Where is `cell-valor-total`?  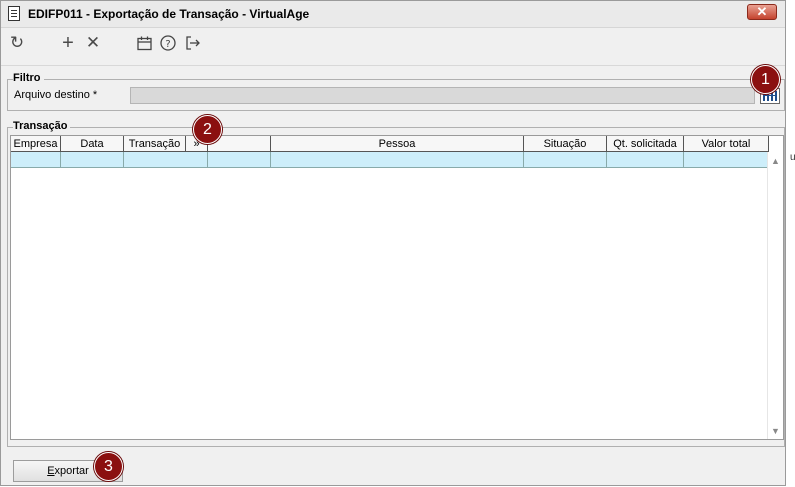
cell-valor-total is located at coordinates (726, 160).